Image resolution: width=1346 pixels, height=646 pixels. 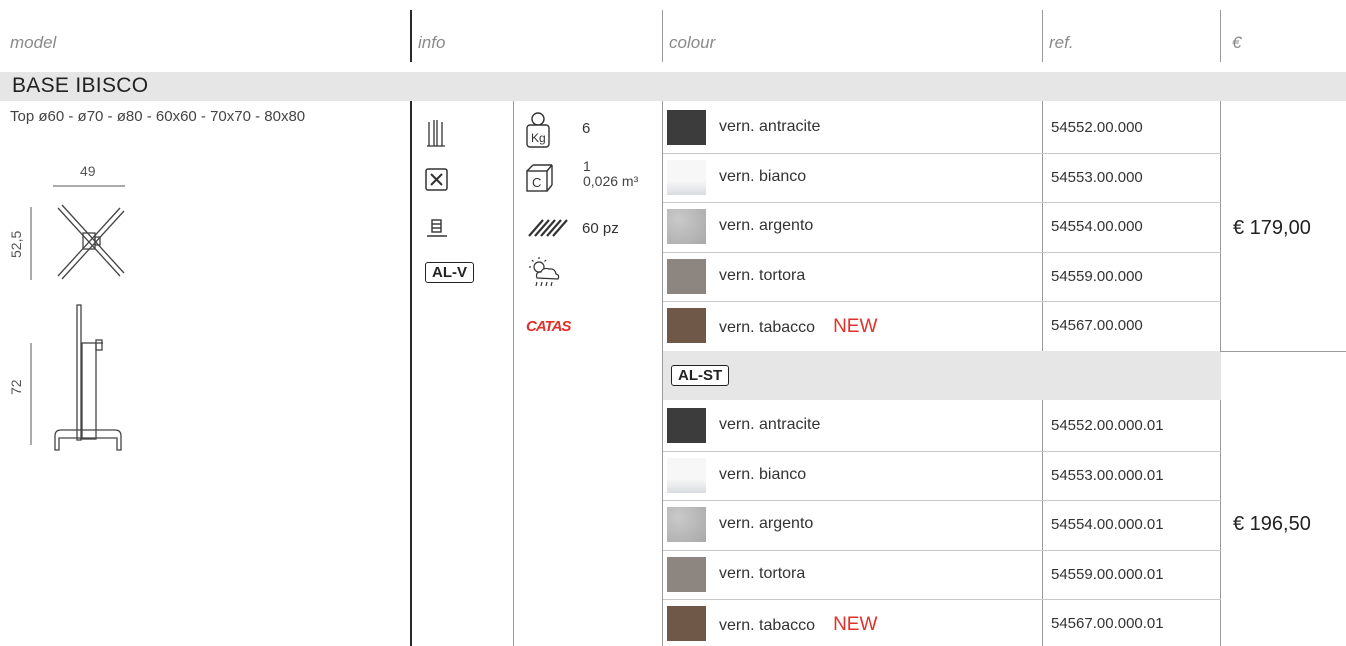 What do you see at coordinates (1107, 425) in the screenshot?
I see `ref-code: 54552.00.000.01` at bounding box center [1107, 425].